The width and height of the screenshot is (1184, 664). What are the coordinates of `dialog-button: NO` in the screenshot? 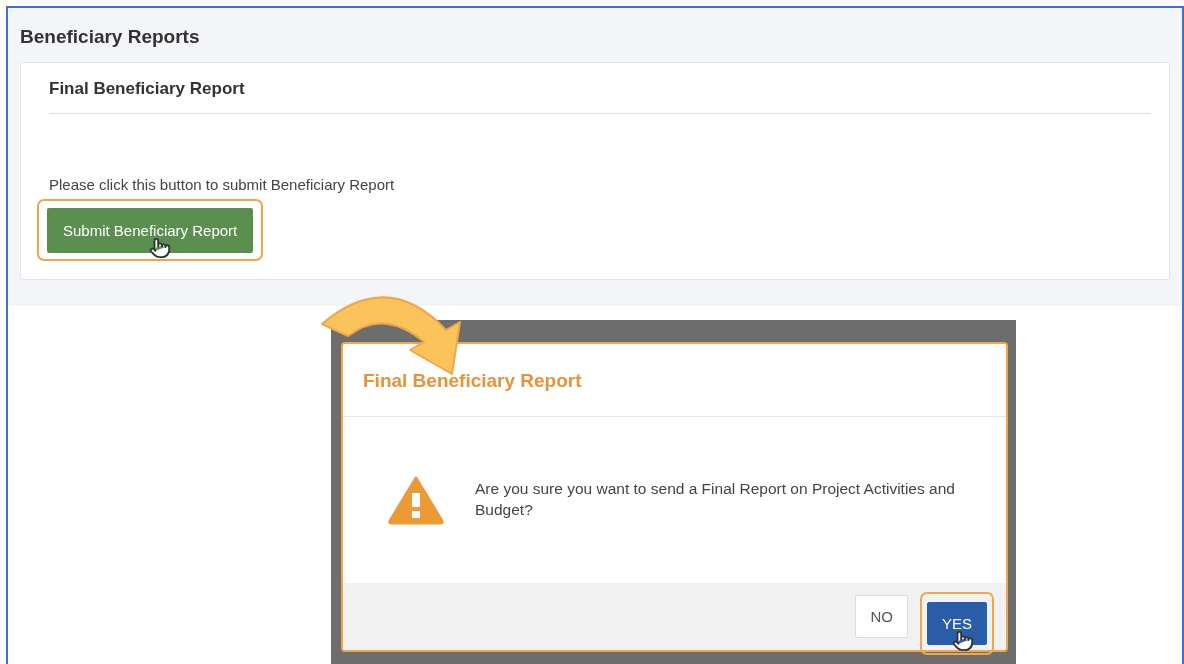 It's located at (881, 616).